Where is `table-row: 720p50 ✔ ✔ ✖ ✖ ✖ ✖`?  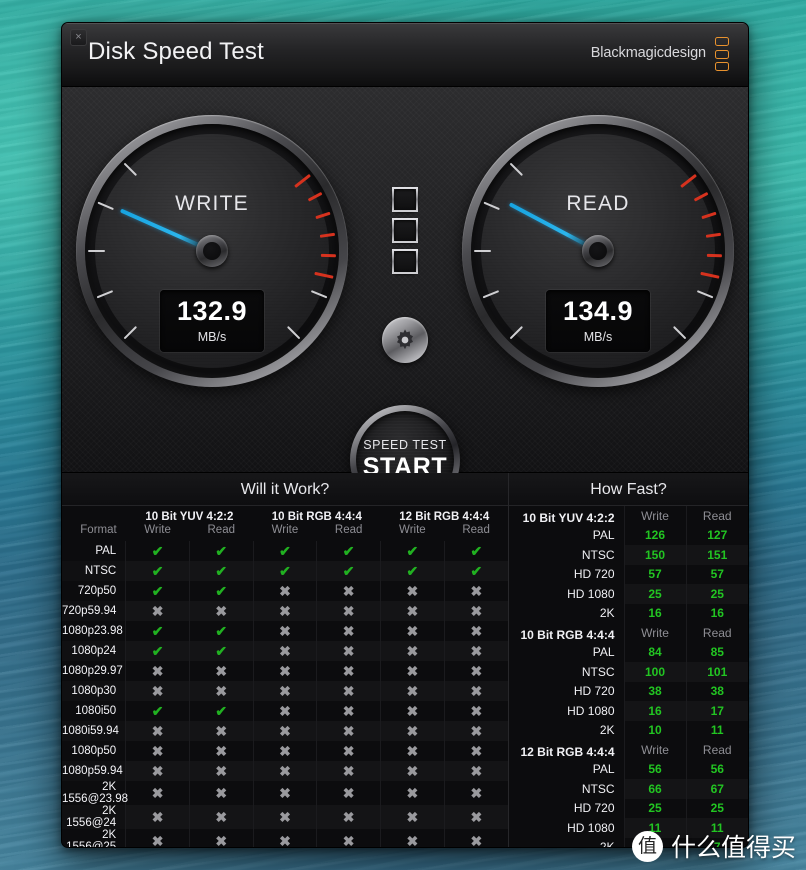 table-row: 720p50 ✔ ✔ ✖ ✖ ✖ ✖ is located at coordinates (285, 591).